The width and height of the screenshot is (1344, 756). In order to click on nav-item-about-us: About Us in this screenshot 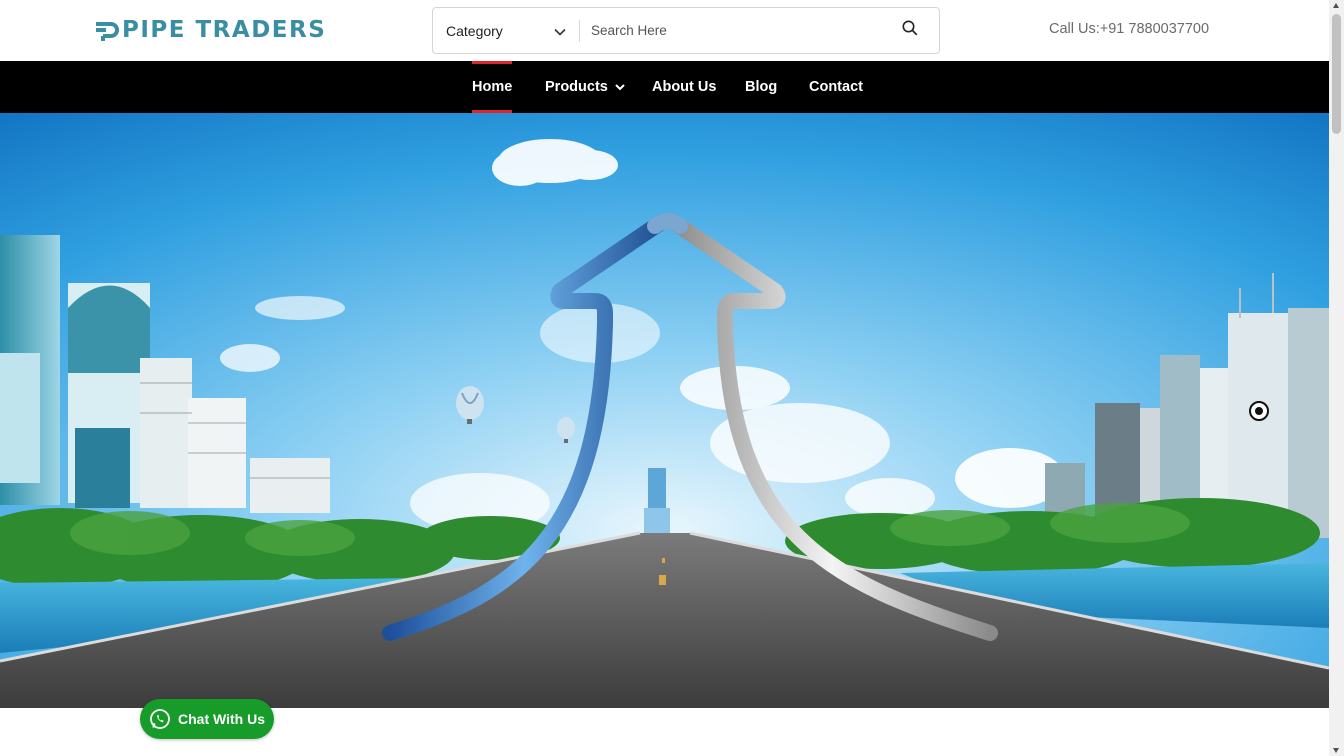, I will do `click(684, 87)`.